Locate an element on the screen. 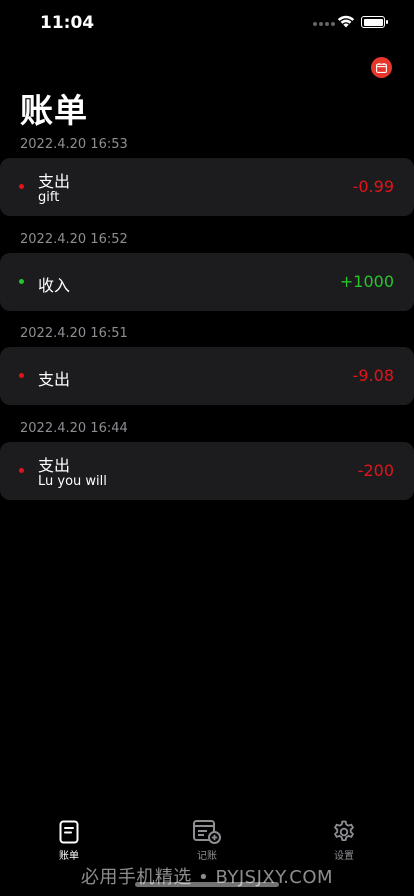  tab-label: 账单 is located at coordinates (69, 856).